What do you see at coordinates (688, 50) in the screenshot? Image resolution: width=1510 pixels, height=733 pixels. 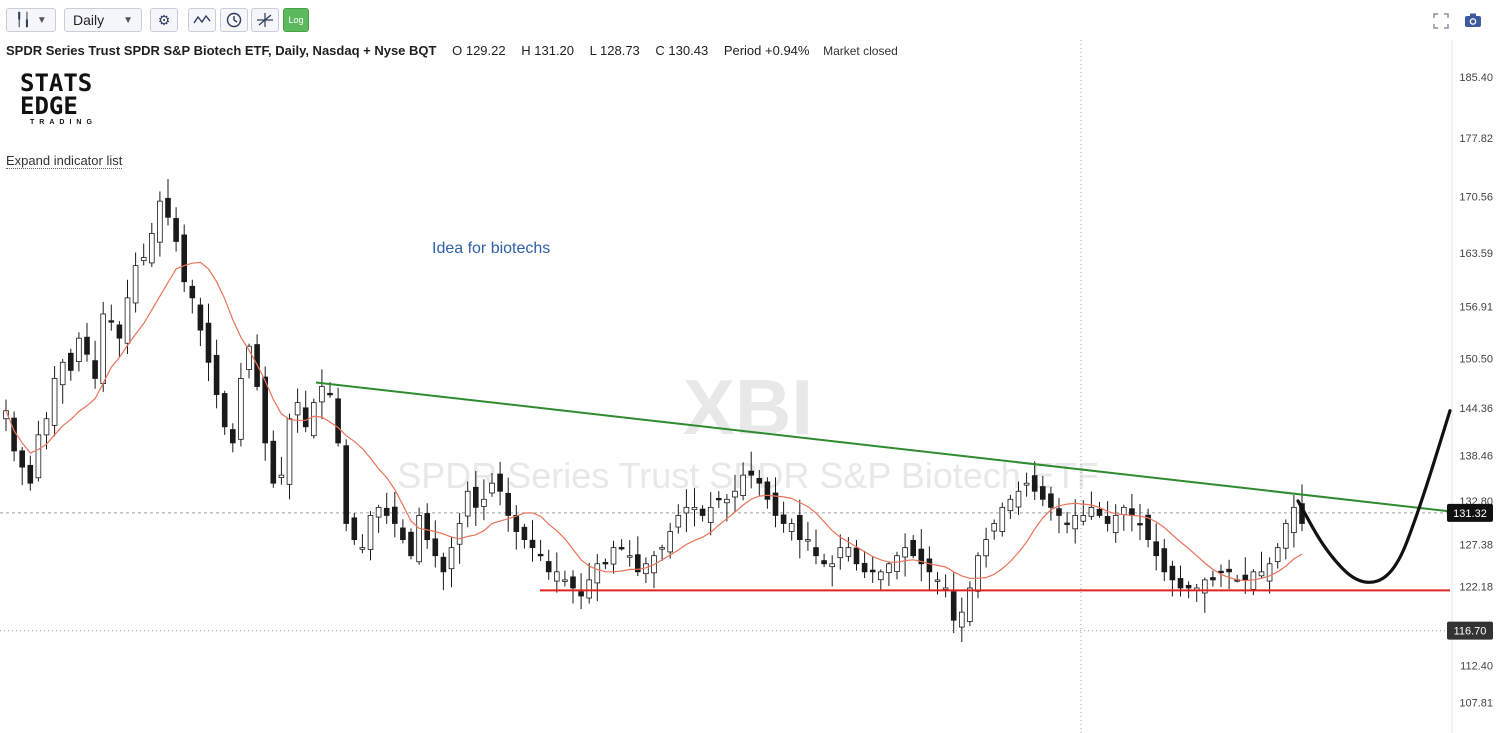 I see `close-value: 130.43` at bounding box center [688, 50].